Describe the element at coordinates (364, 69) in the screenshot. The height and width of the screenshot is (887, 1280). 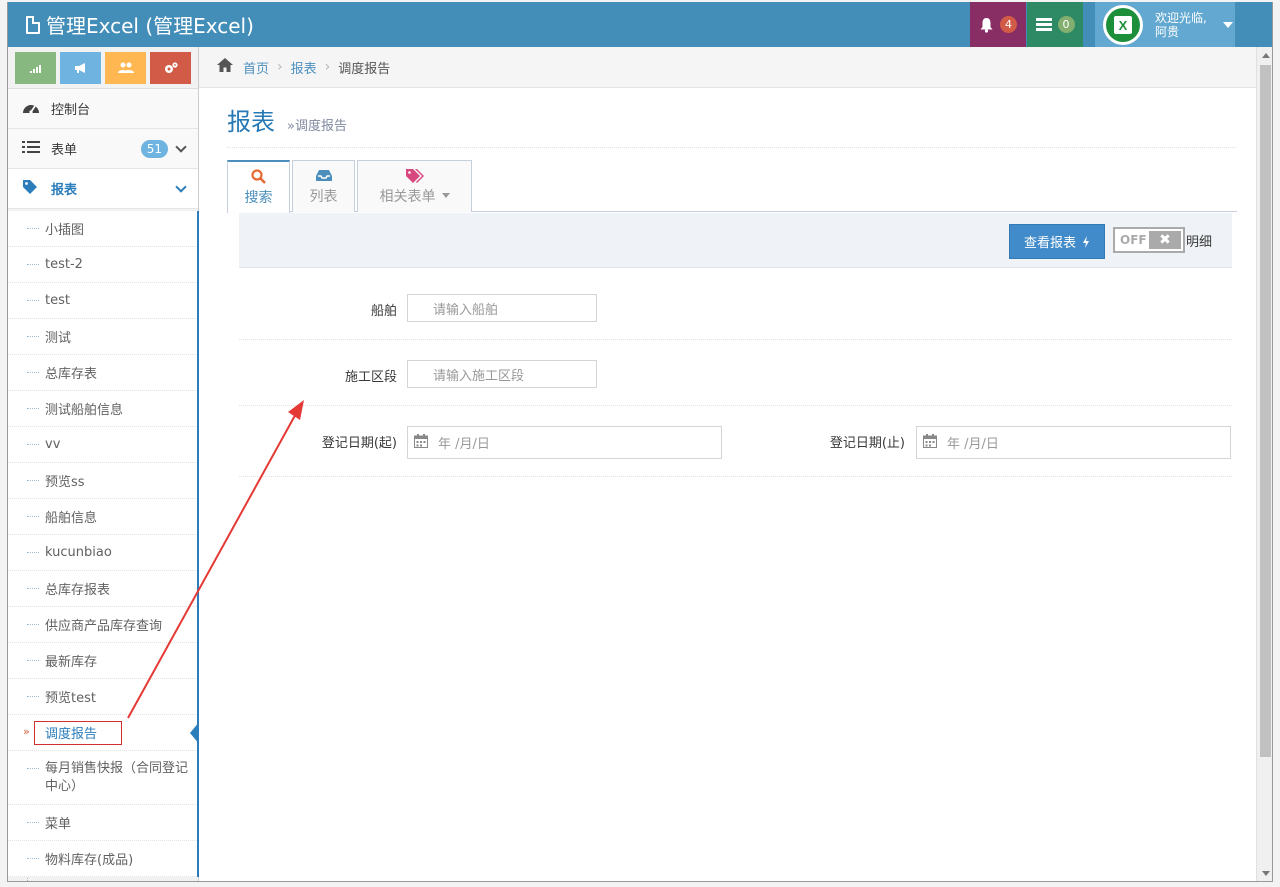
I see `breadcrumb-current: 调度报告` at that location.